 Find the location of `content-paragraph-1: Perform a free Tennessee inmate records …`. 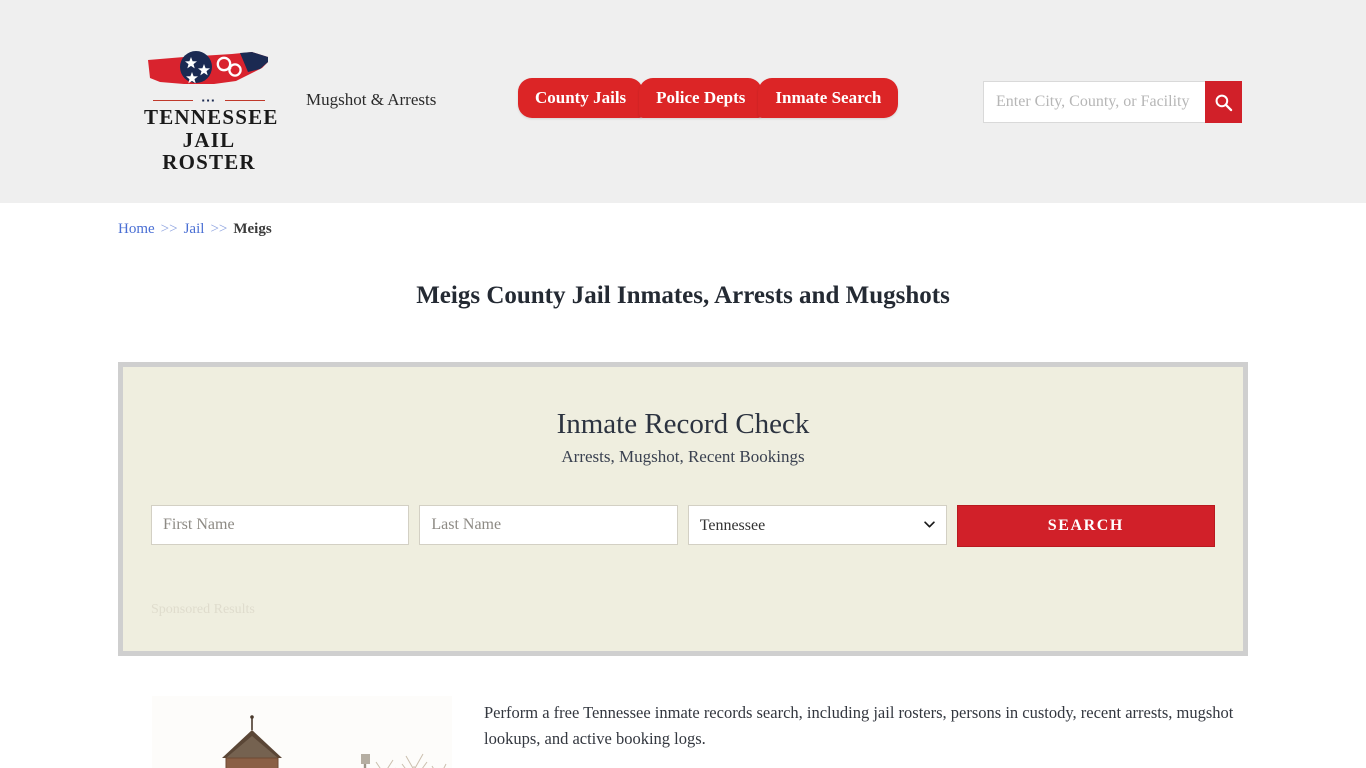

content-paragraph-1: Perform a free Tennessee inmate records … is located at coordinates (859, 726).